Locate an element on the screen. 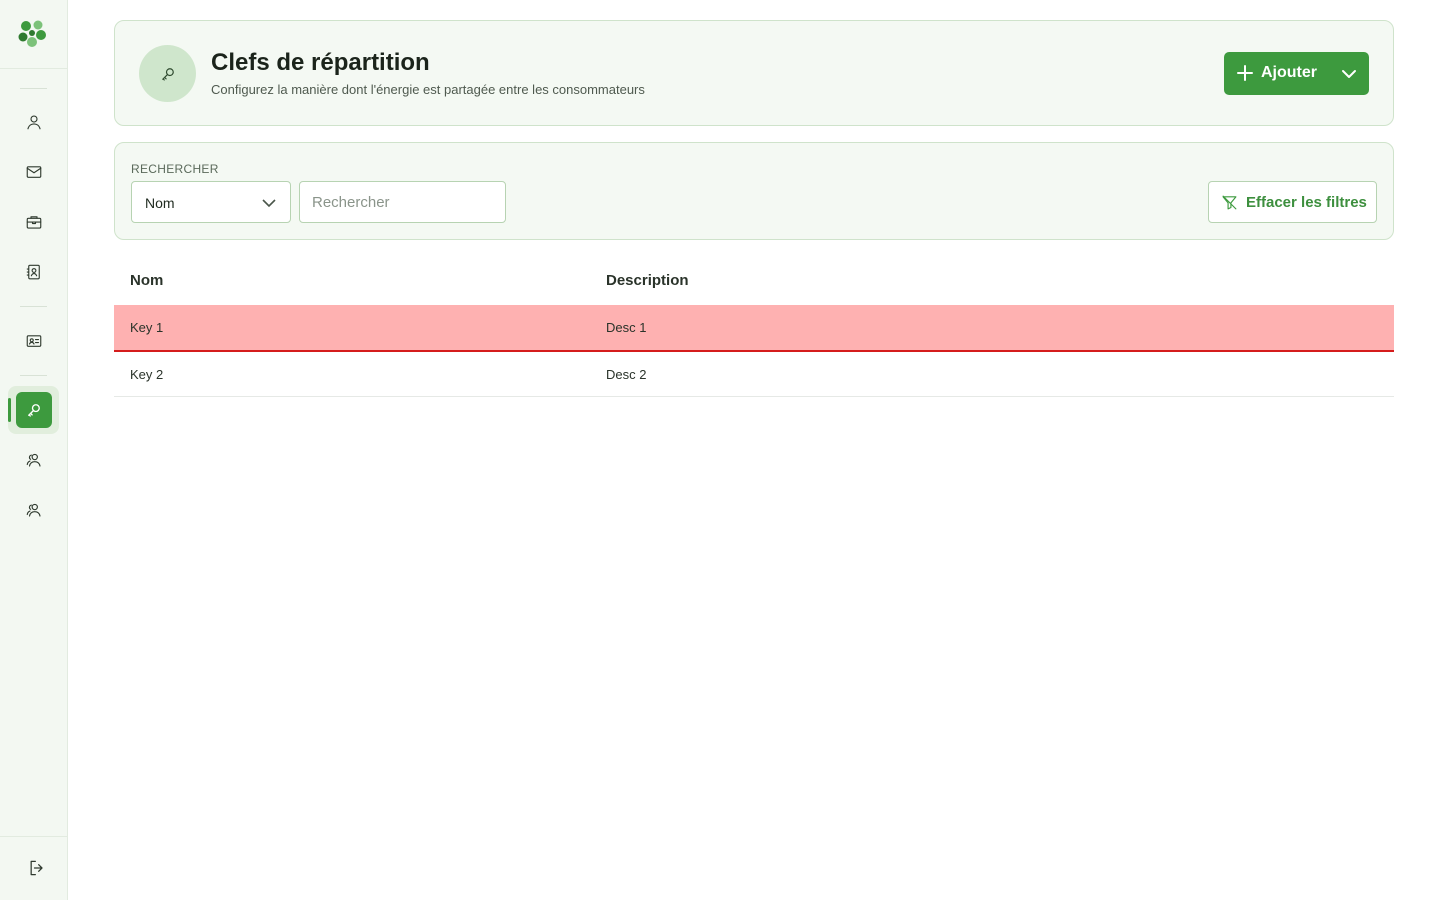 Image resolution: width=1440 pixels, height=900 pixels. sidebar-item-mail is located at coordinates (34, 172).